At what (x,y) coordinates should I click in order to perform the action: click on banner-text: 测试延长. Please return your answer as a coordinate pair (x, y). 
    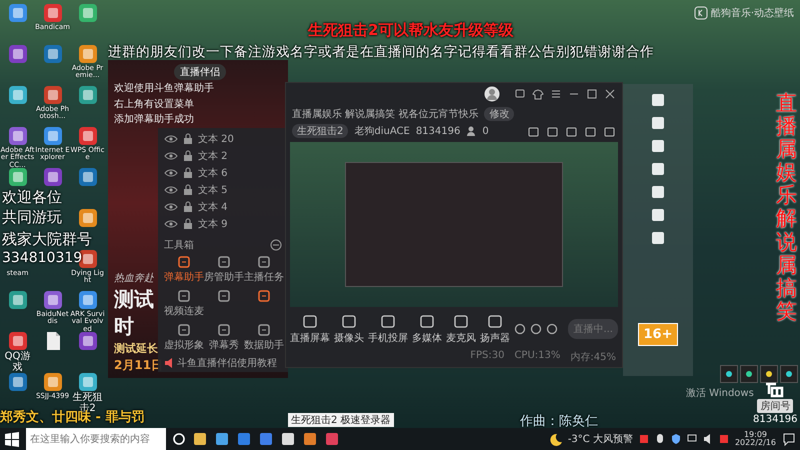
    Looking at the image, I should click on (136, 348).